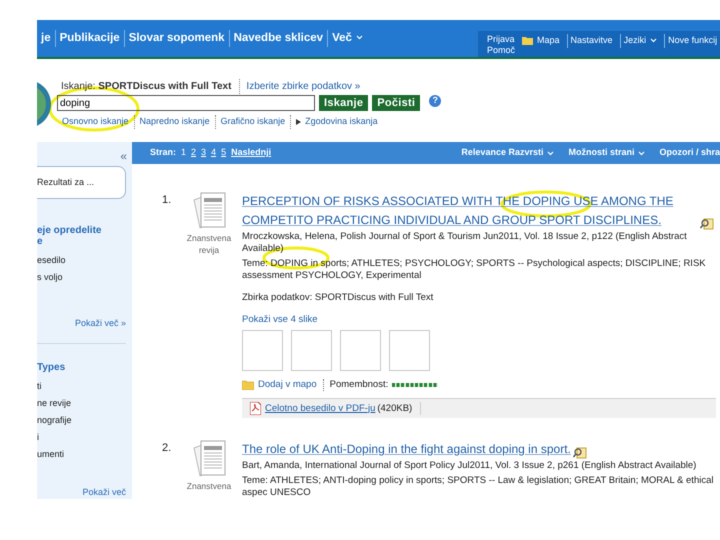 The height and width of the screenshot is (540, 720). Describe the element at coordinates (81, 437) in the screenshot. I see `filter-option: i` at that location.